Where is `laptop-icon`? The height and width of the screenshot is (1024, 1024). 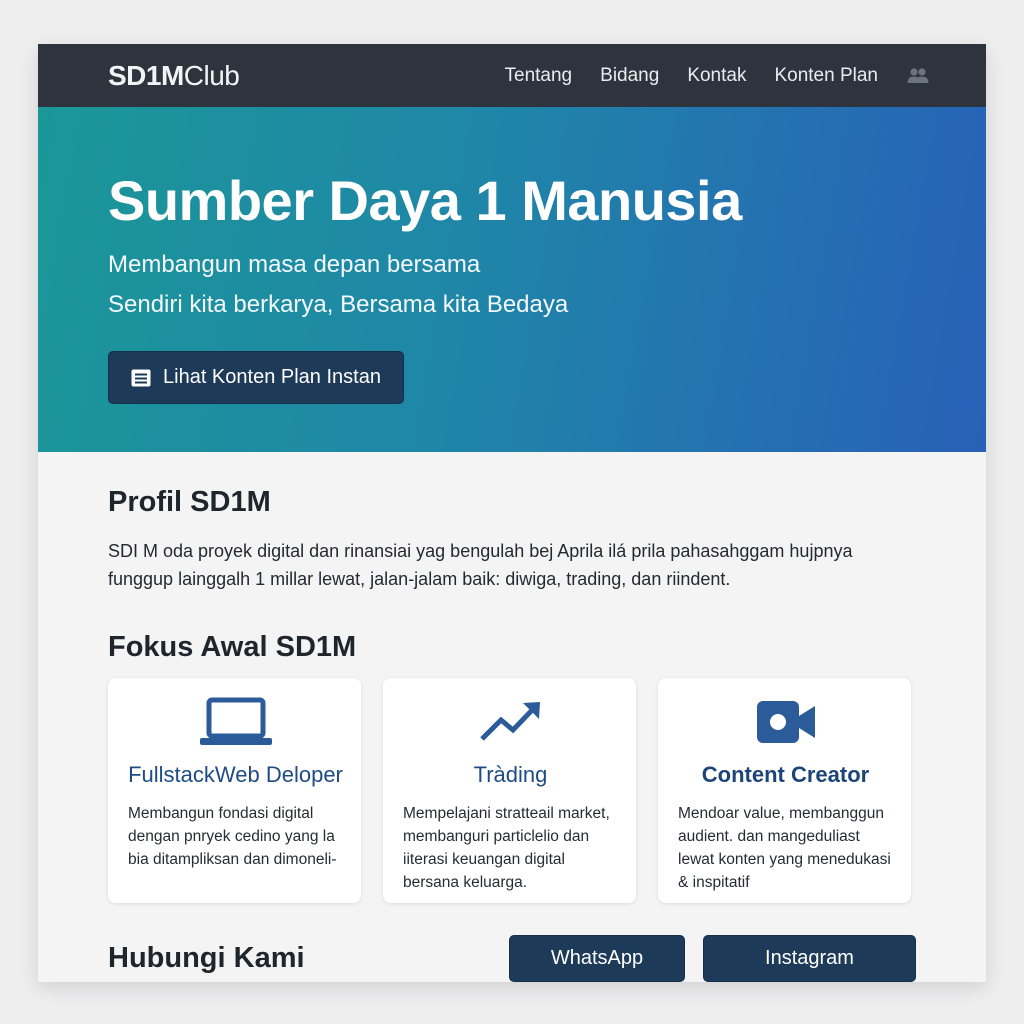 laptop-icon is located at coordinates (235, 722).